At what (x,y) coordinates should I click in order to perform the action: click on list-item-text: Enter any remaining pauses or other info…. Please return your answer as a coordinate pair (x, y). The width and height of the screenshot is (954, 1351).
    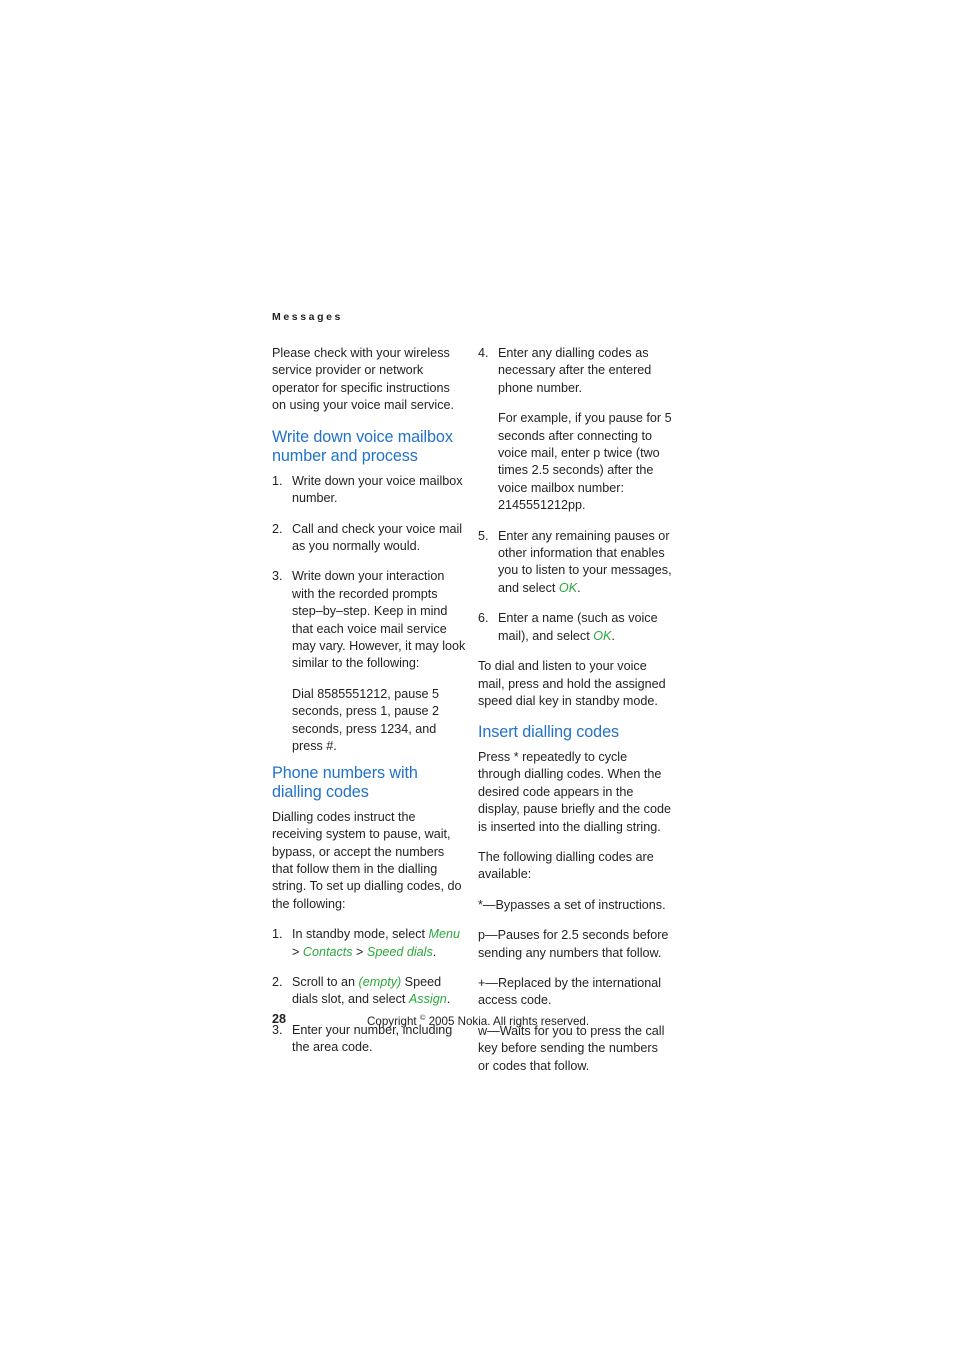
    Looking at the image, I should click on (585, 561).